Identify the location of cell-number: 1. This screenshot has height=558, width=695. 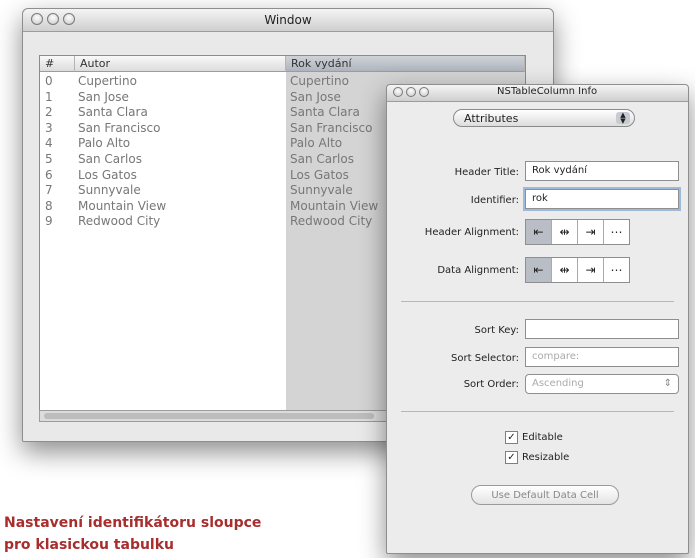
(49, 96).